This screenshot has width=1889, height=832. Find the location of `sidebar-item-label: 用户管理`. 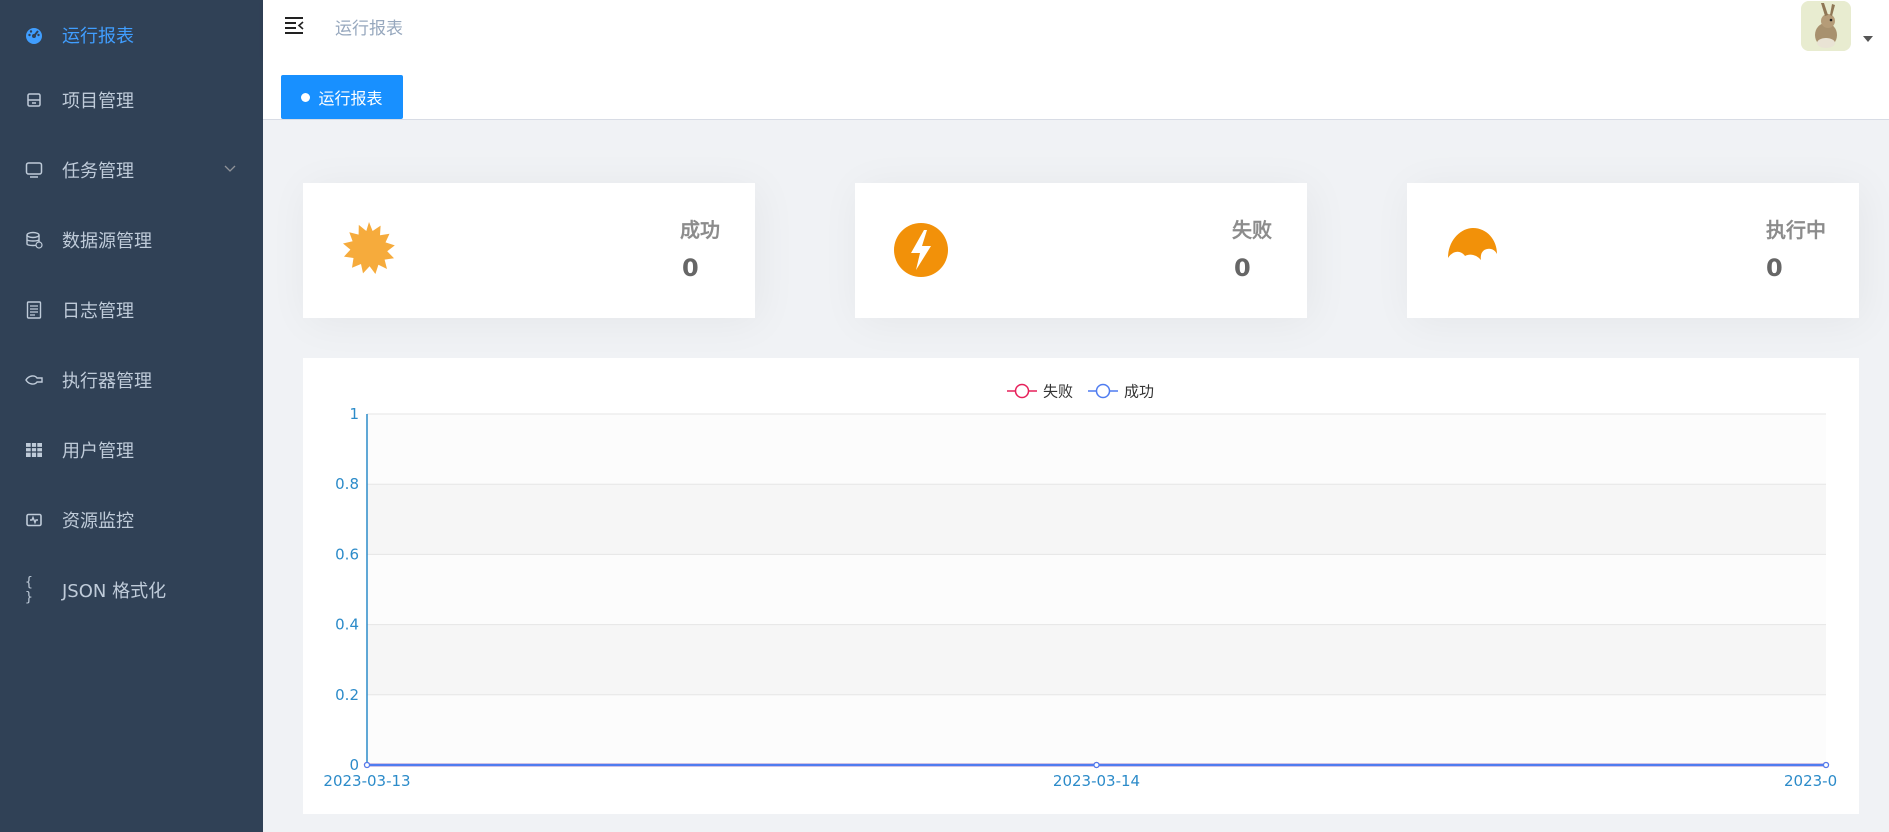

sidebar-item-label: 用户管理 is located at coordinates (98, 451).